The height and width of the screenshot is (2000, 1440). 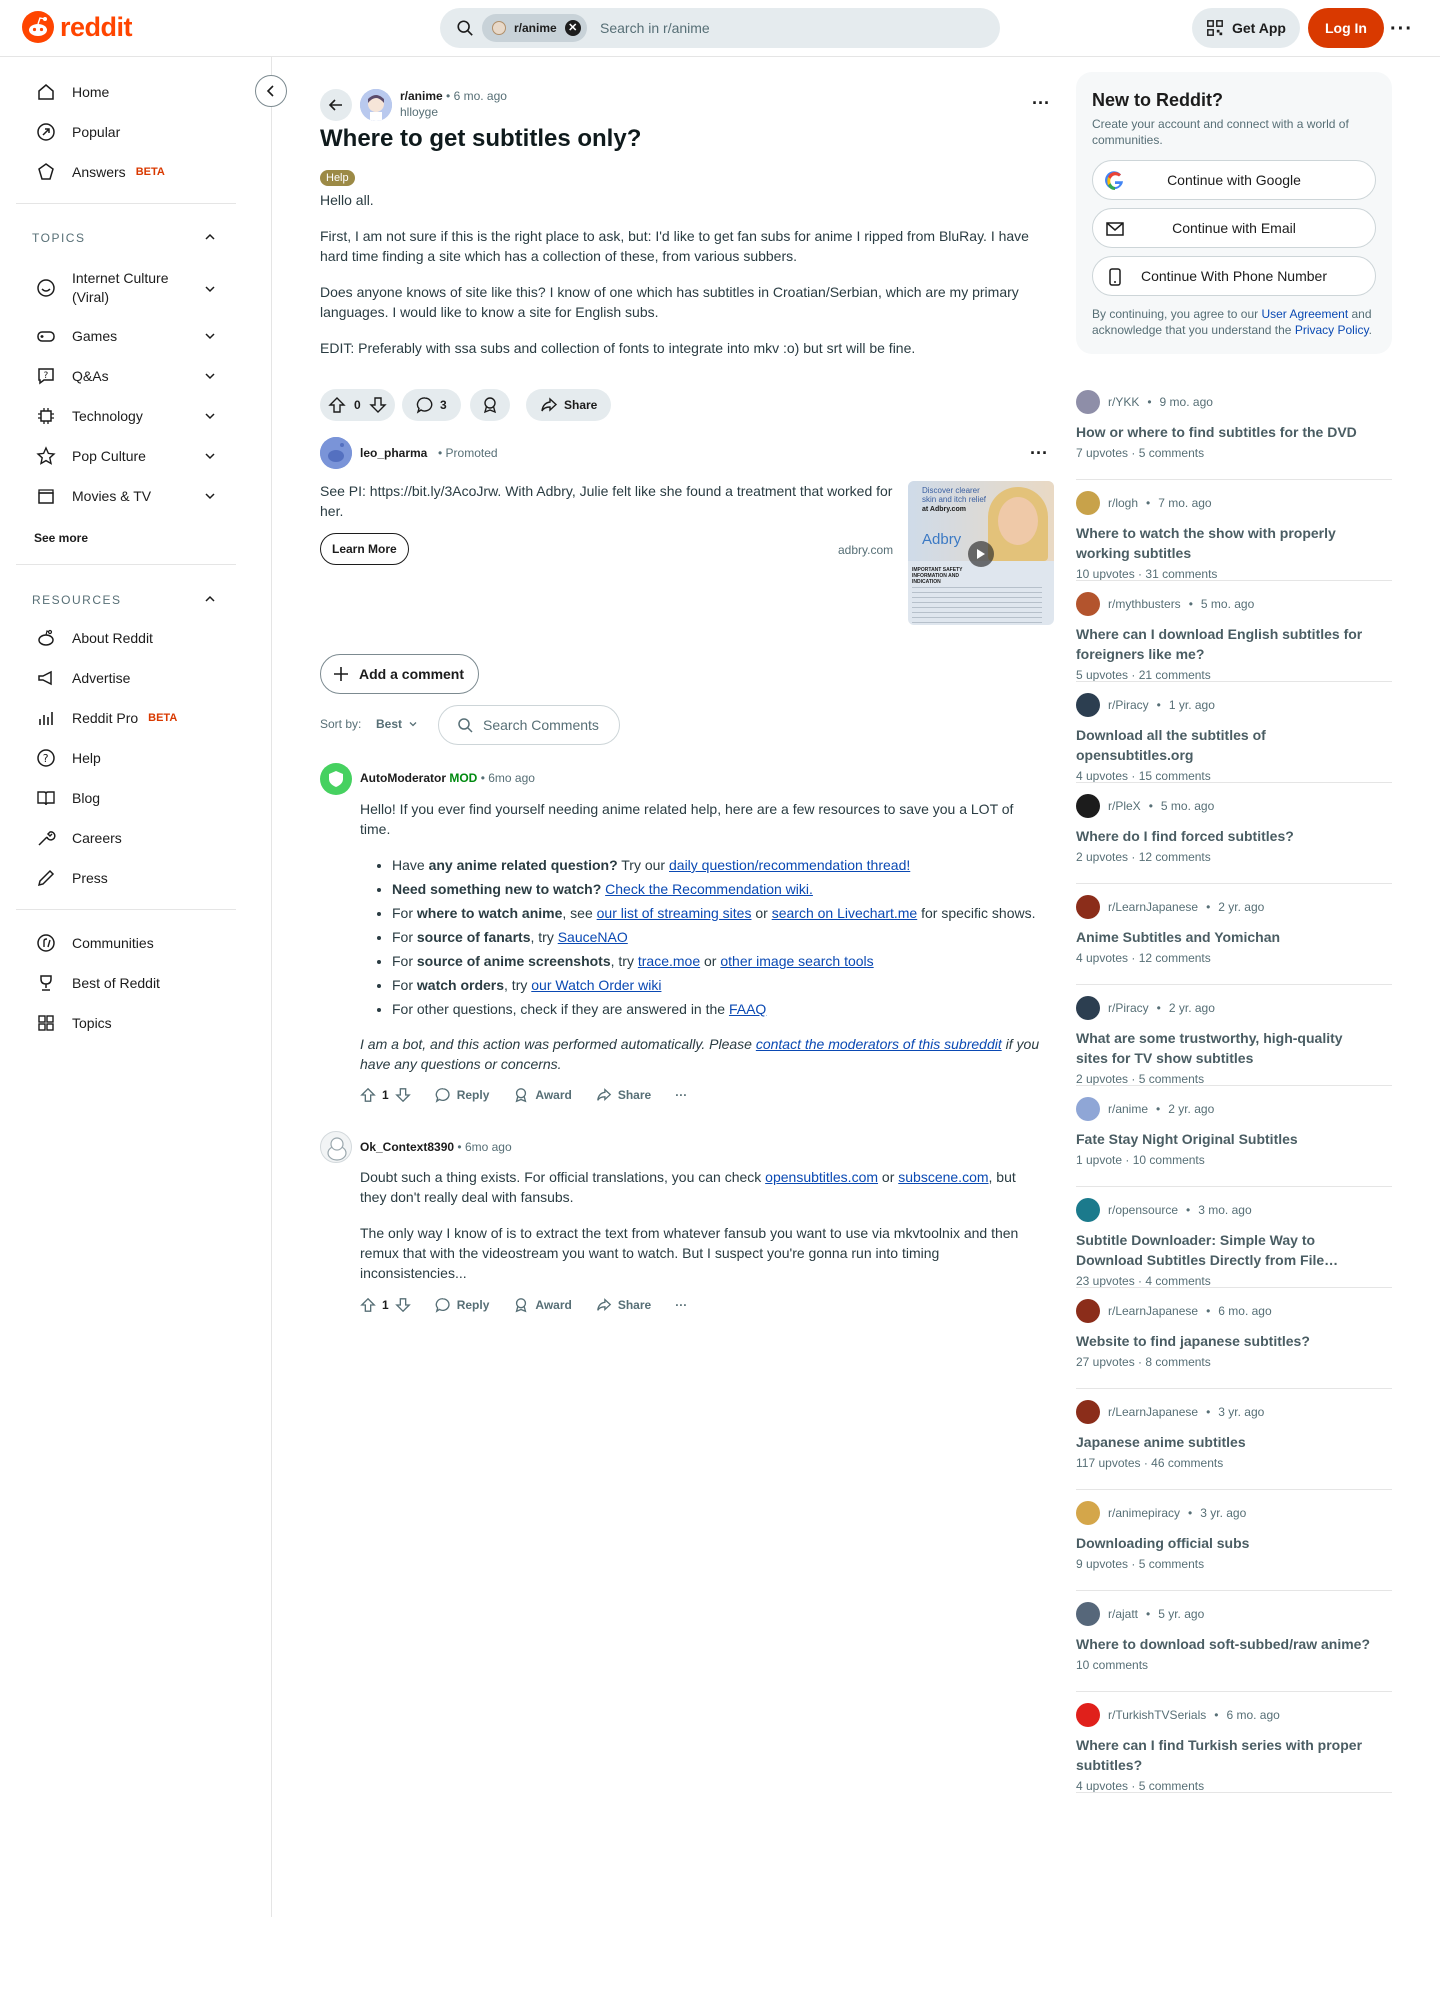 I want to click on comment-link: opensubtitles.com, so click(x=821, y=1177).